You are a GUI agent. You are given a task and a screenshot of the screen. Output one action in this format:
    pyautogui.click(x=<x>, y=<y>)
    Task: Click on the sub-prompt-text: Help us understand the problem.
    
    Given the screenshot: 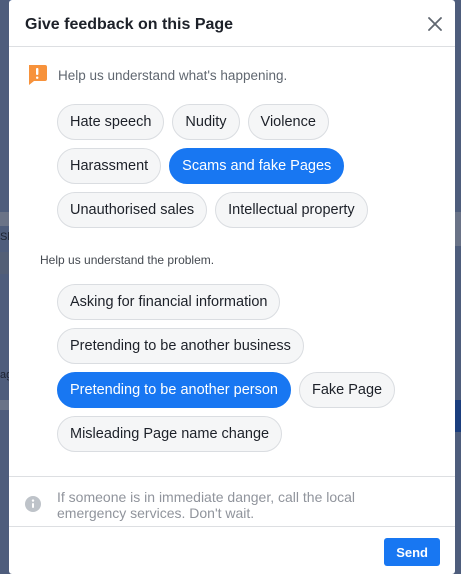 What is the action you would take?
    pyautogui.click(x=127, y=260)
    